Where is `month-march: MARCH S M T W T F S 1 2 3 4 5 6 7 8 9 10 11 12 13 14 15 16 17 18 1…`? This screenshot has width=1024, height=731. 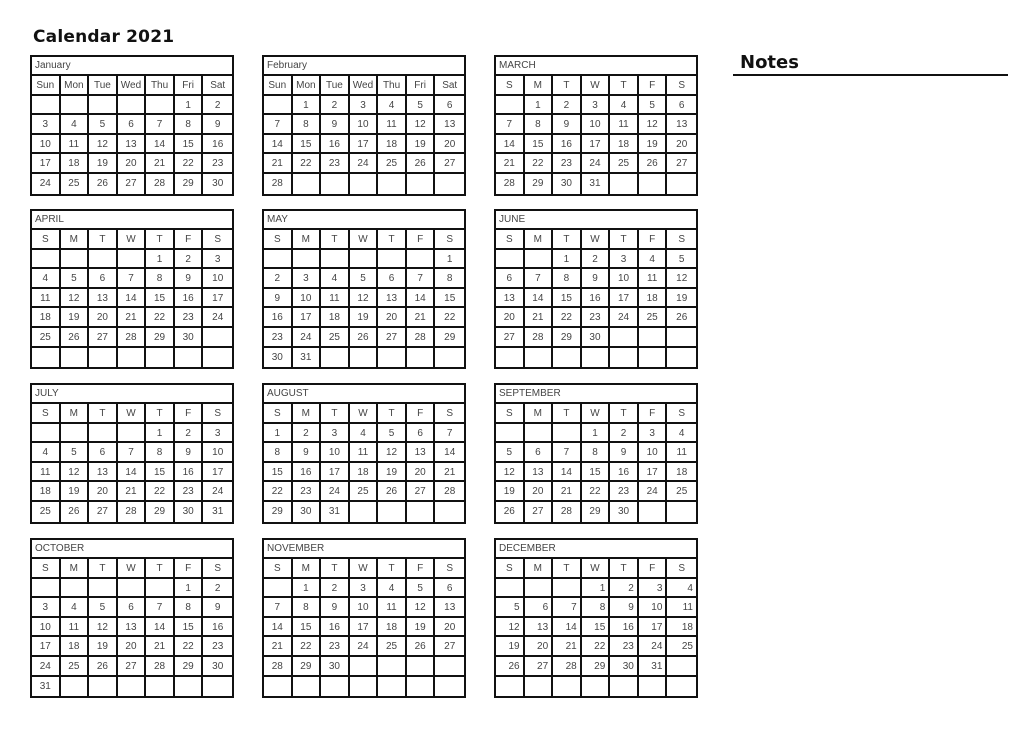
month-march: MARCH S M T W T F S 1 2 3 4 5 6 7 8 9 10 11 12 13 14 15 16 17 18 1… is located at coordinates (596, 125).